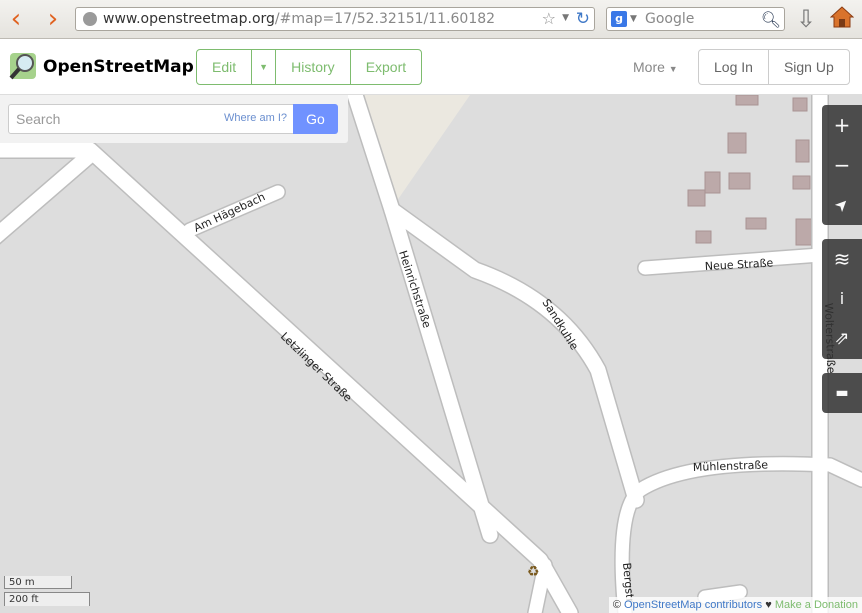 The height and width of the screenshot is (613, 862). I want to click on globe-icon, so click(90, 19).